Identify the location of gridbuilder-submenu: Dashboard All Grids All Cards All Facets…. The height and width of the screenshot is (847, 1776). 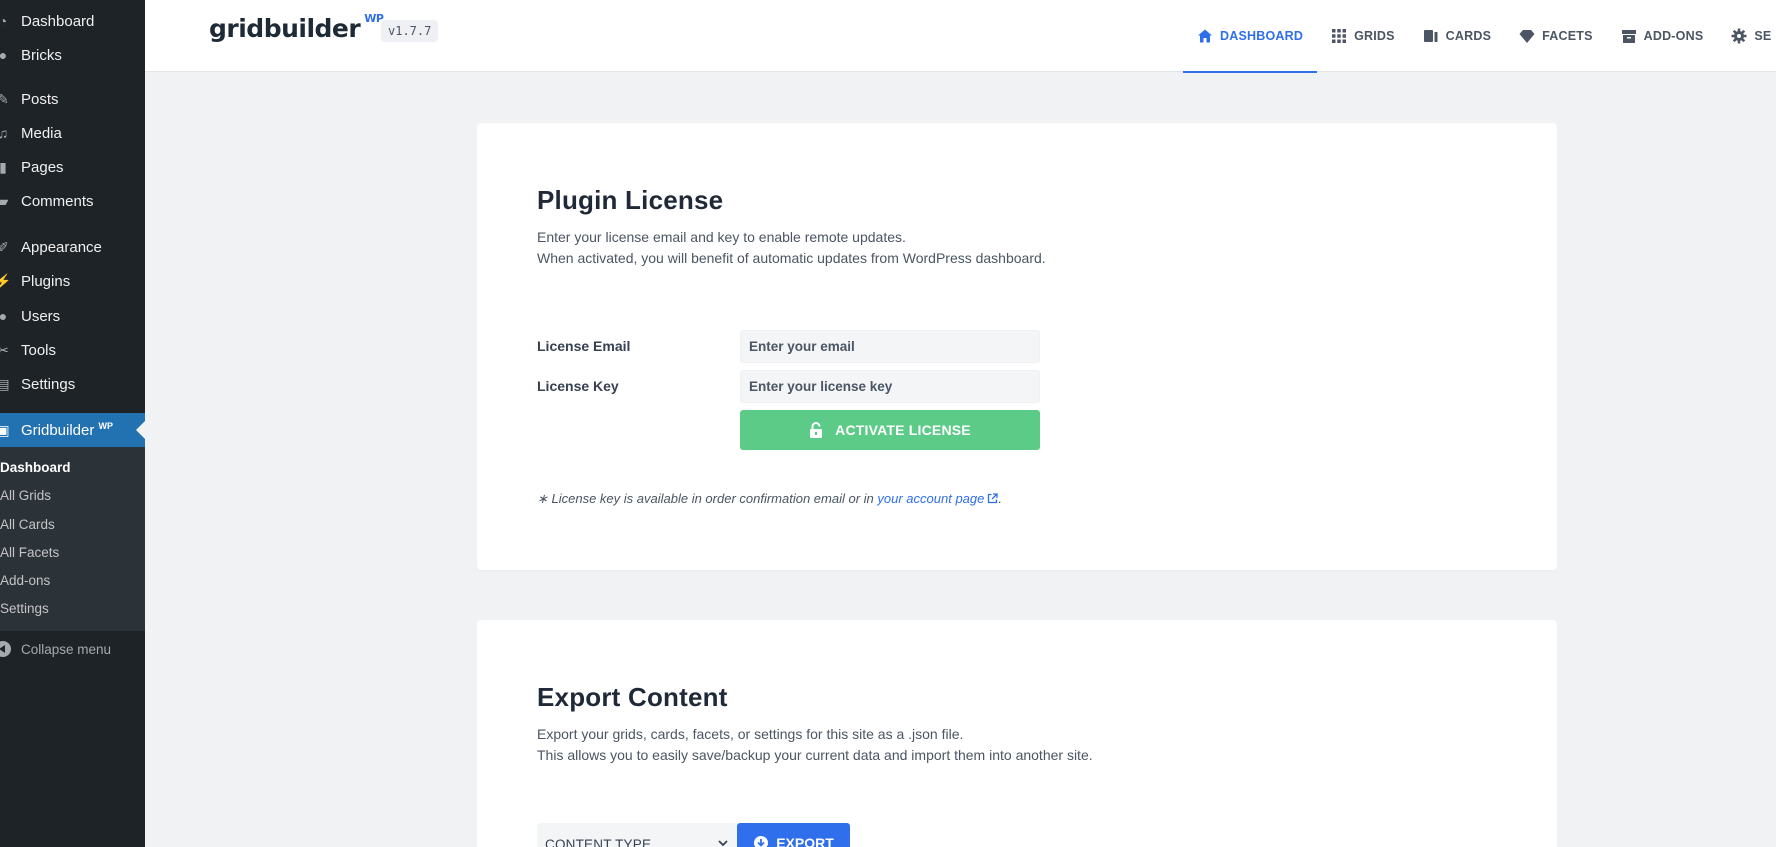
(72, 539).